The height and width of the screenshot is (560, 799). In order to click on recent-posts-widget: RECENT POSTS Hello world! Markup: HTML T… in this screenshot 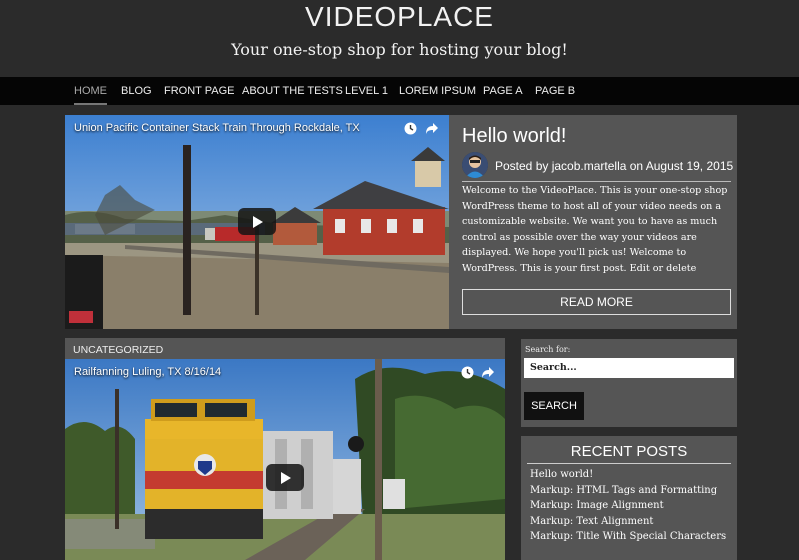, I will do `click(629, 498)`.